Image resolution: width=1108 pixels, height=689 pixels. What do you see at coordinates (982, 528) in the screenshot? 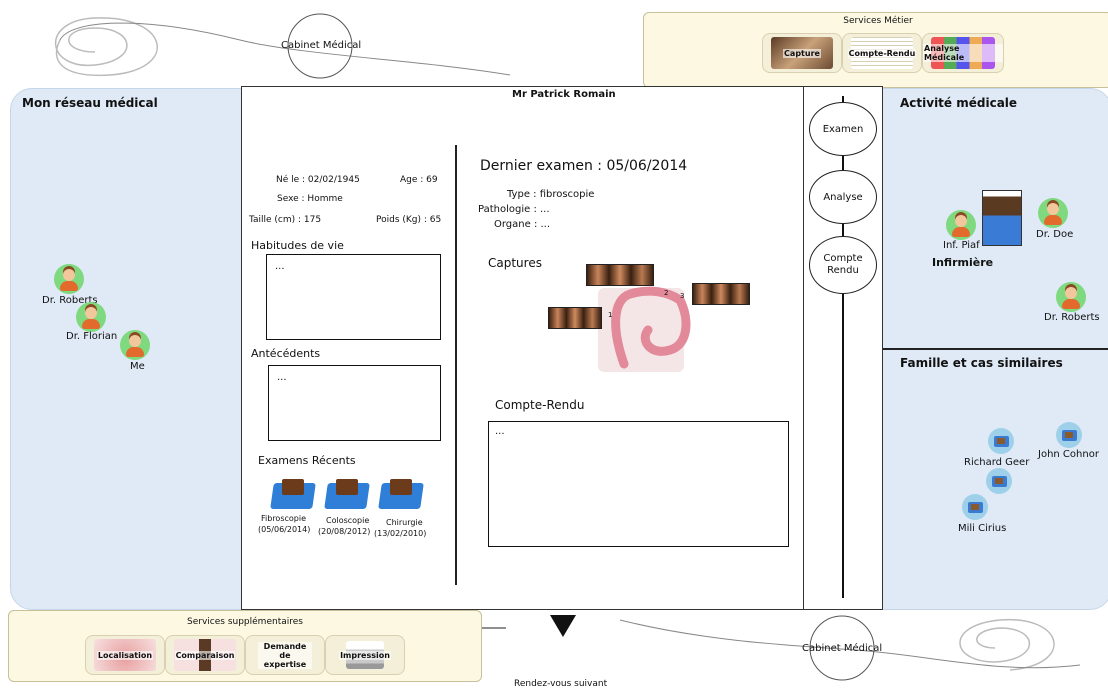
I see `person-name-mili-cirius: Mili Cirius` at bounding box center [982, 528].